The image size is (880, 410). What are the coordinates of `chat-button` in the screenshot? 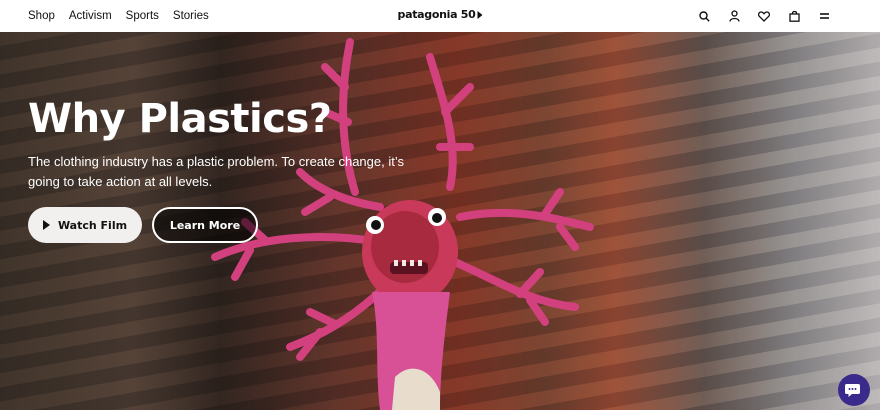 It's located at (854, 390).